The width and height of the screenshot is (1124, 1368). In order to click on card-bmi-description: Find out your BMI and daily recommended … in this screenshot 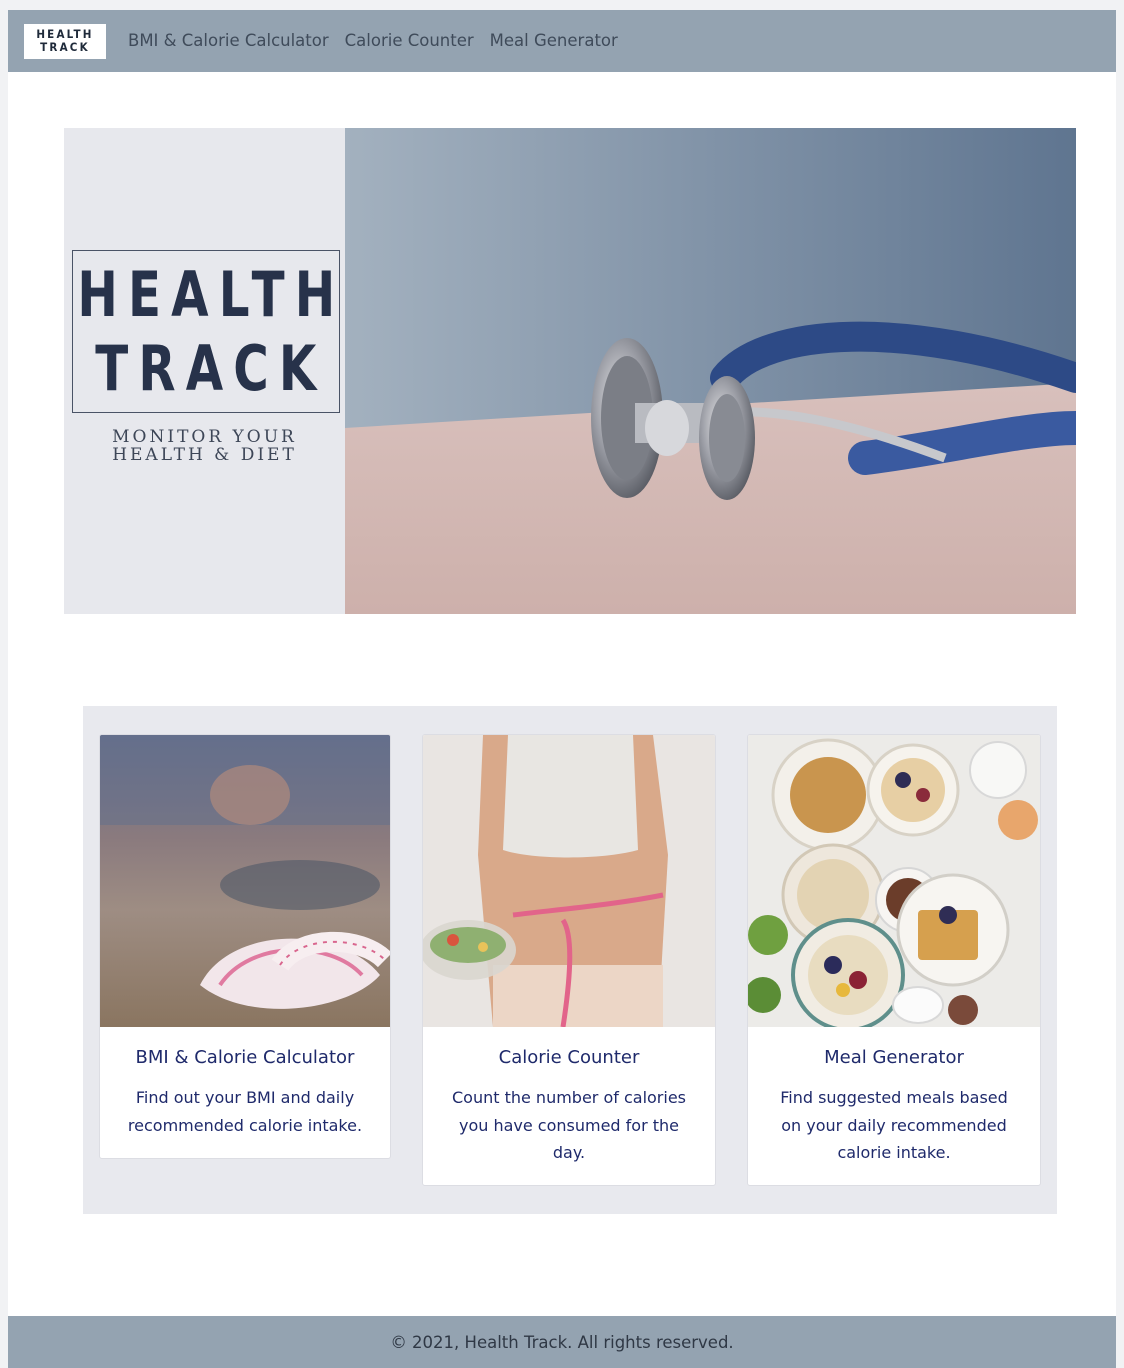, I will do `click(245, 1111)`.